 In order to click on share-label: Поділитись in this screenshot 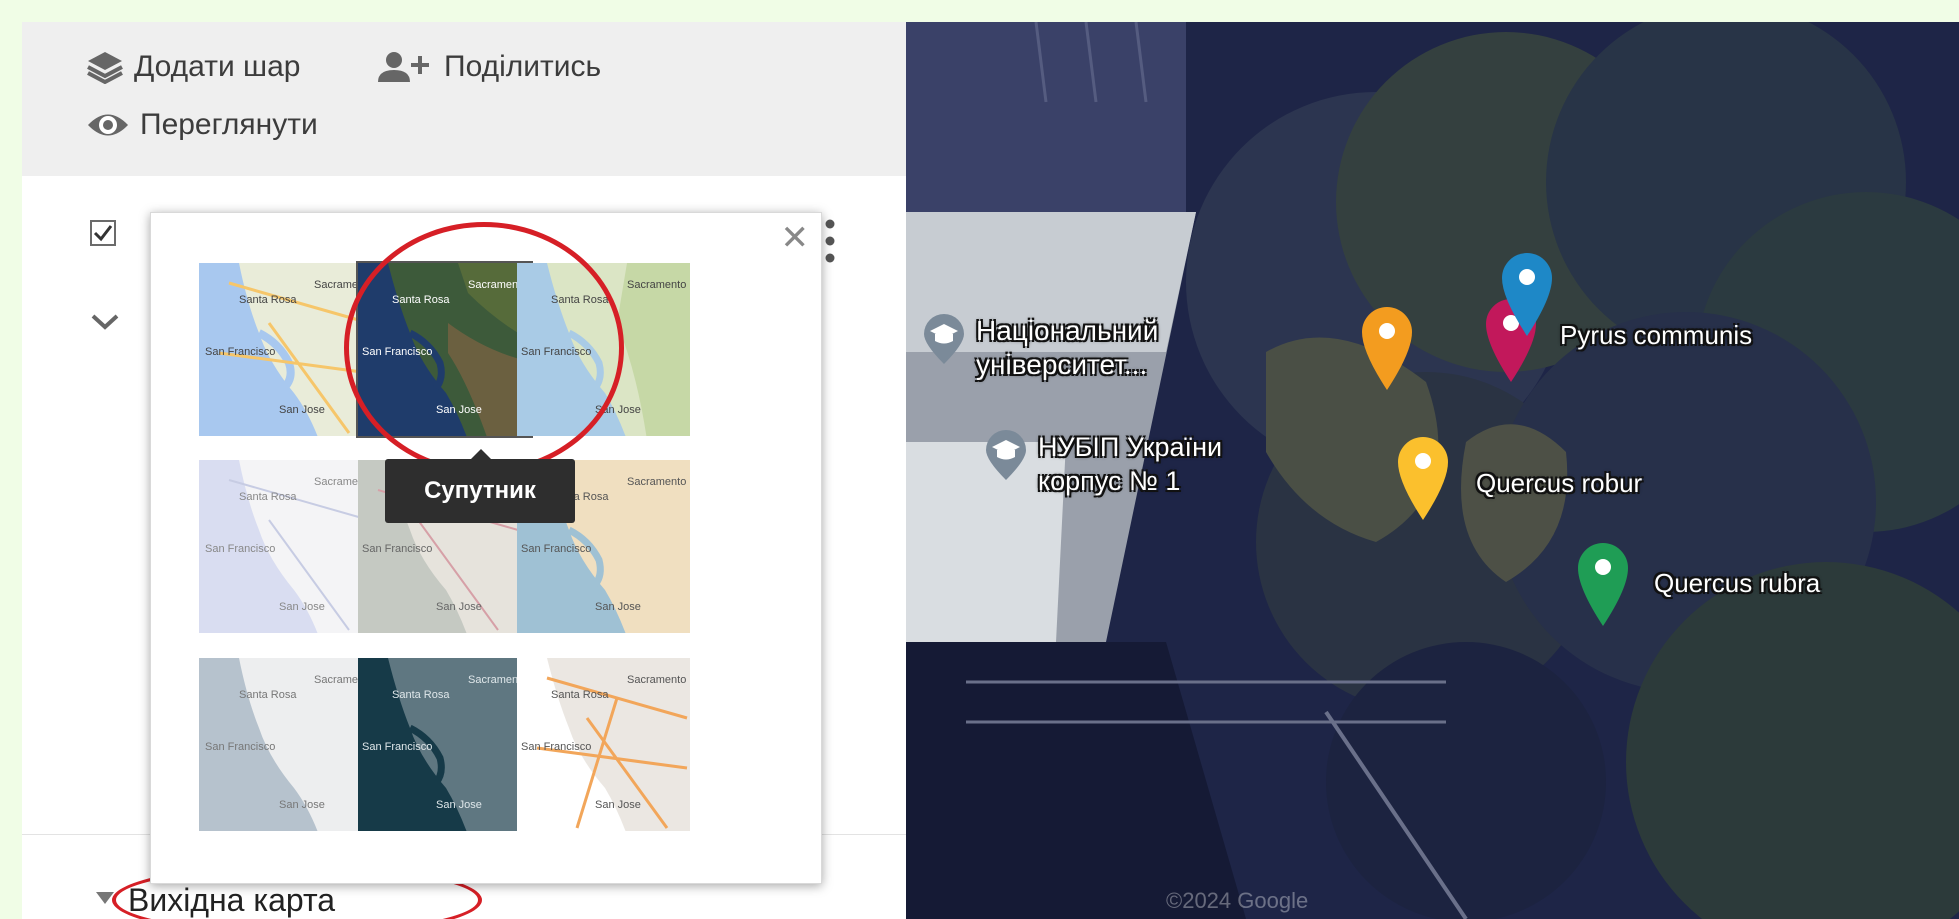, I will do `click(523, 66)`.